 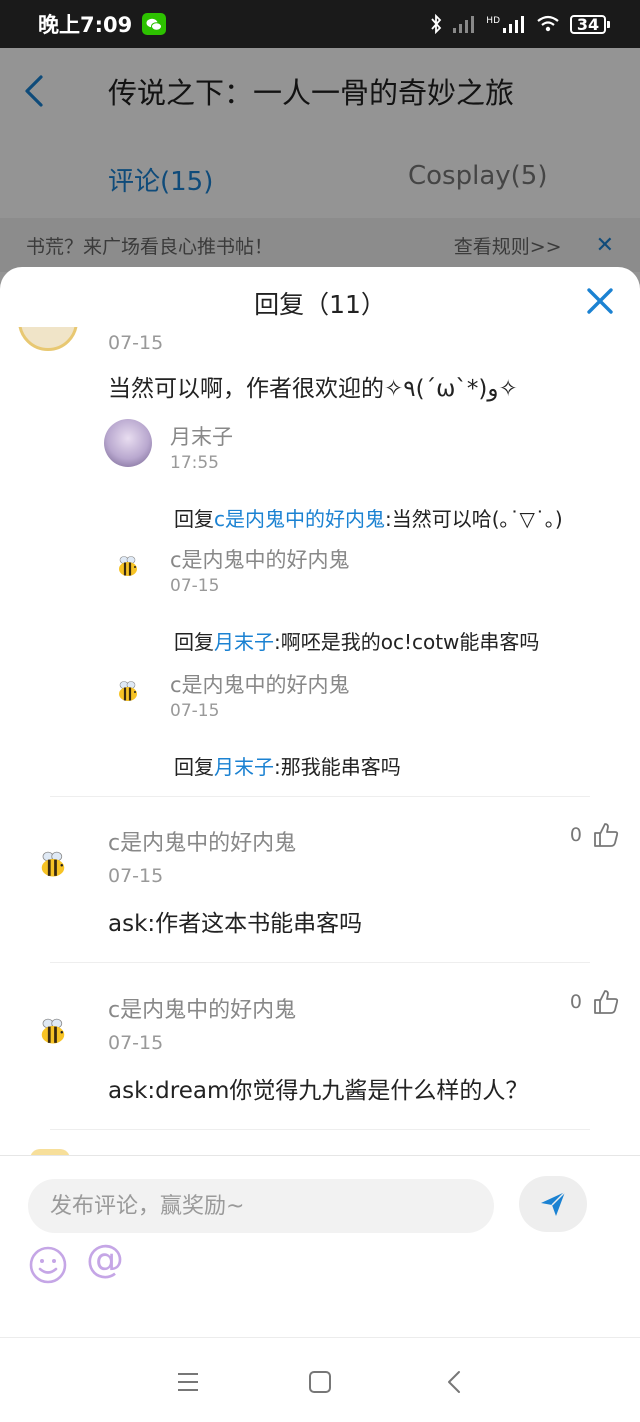 I want to click on hd-label: HD, so click(x=493, y=21).